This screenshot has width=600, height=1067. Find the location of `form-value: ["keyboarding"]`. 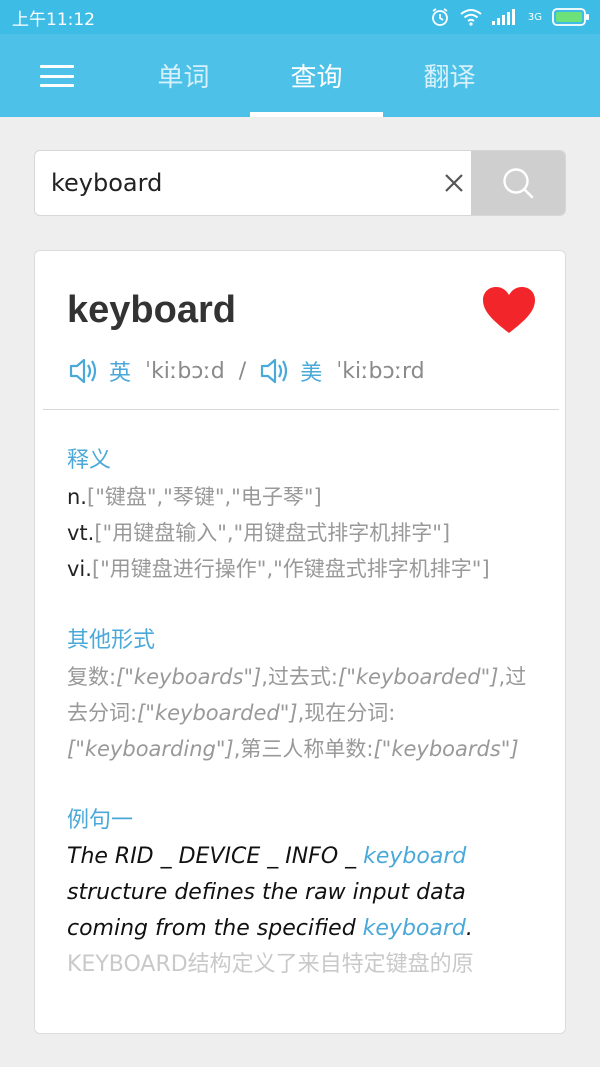

form-value: ["keyboarding"] is located at coordinates (150, 749).